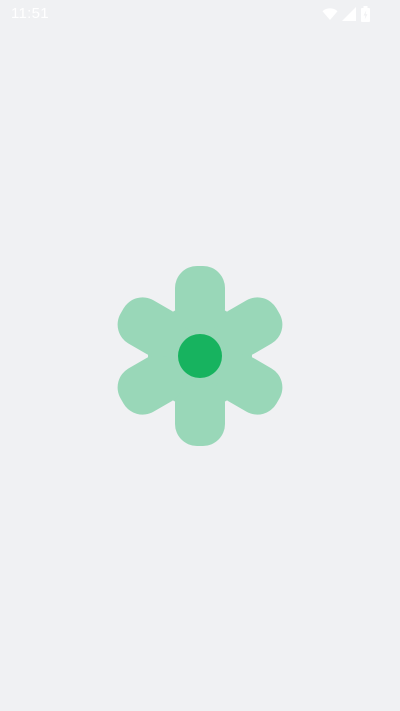 The image size is (400, 711). What do you see at coordinates (200, 14) in the screenshot?
I see `status-bar: 11:51` at bounding box center [200, 14].